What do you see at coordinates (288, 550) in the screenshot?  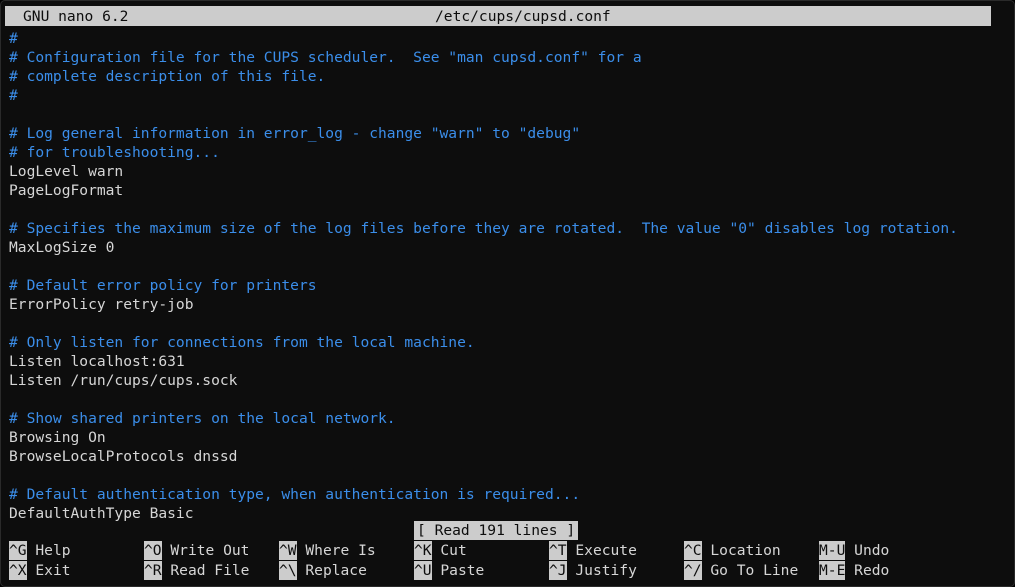 I see `shortcut-key: ^W` at bounding box center [288, 550].